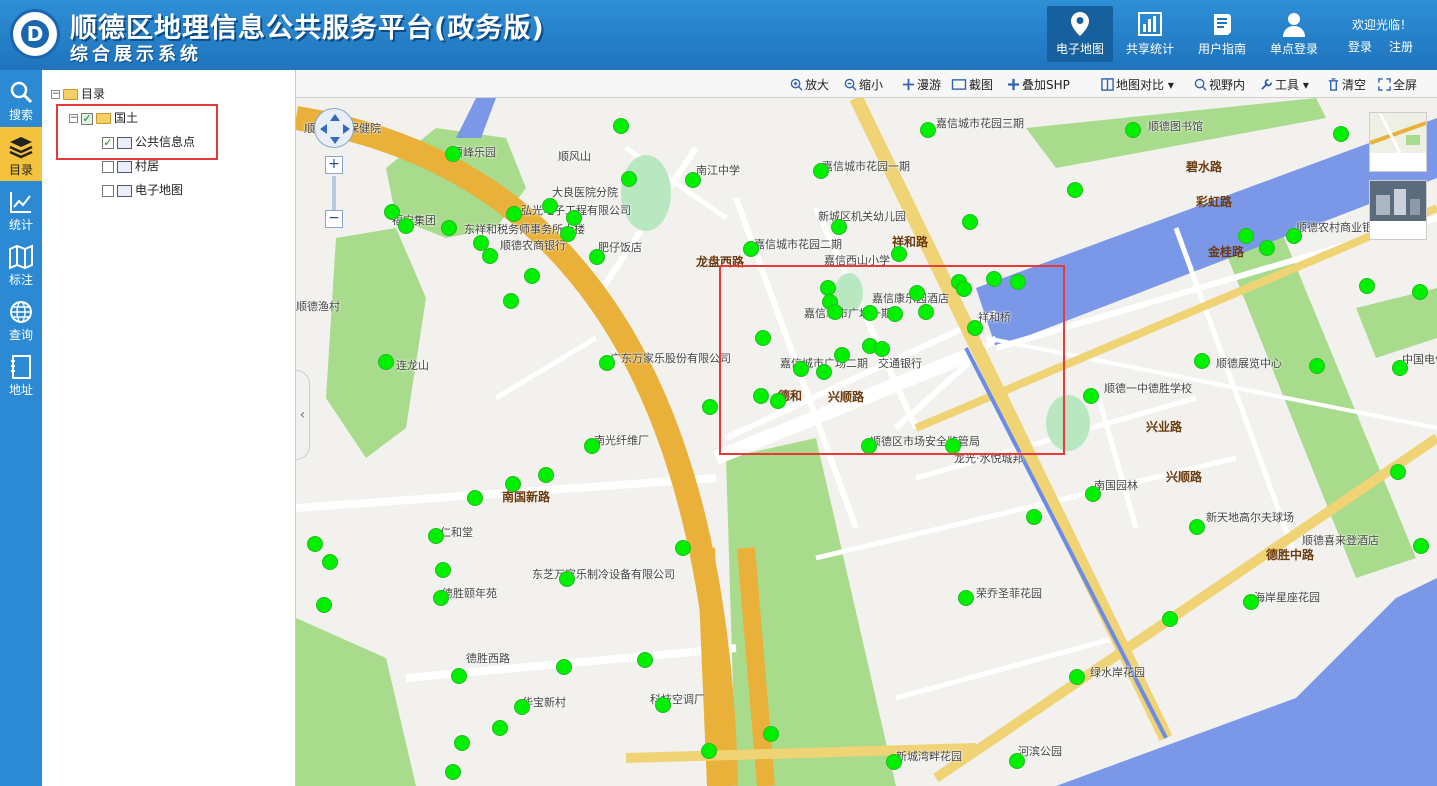 This screenshot has height=786, width=1437. Describe the element at coordinates (1360, 46) in the screenshot. I see `login-link: 登录` at that location.